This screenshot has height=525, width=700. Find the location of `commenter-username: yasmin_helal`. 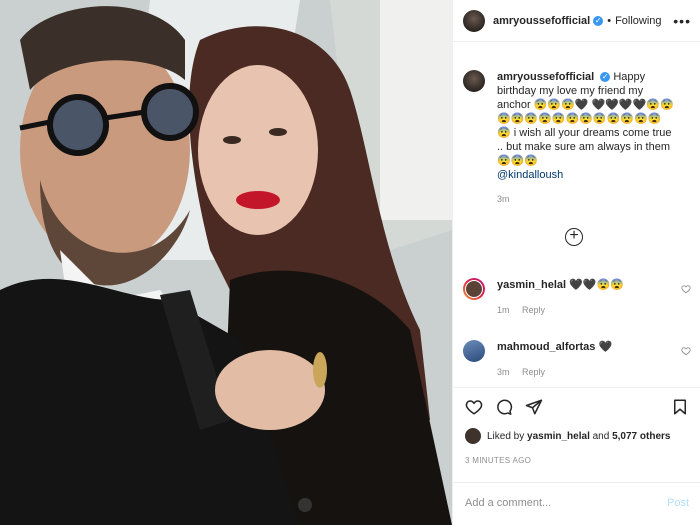

commenter-username: yasmin_helal is located at coordinates (531, 285).